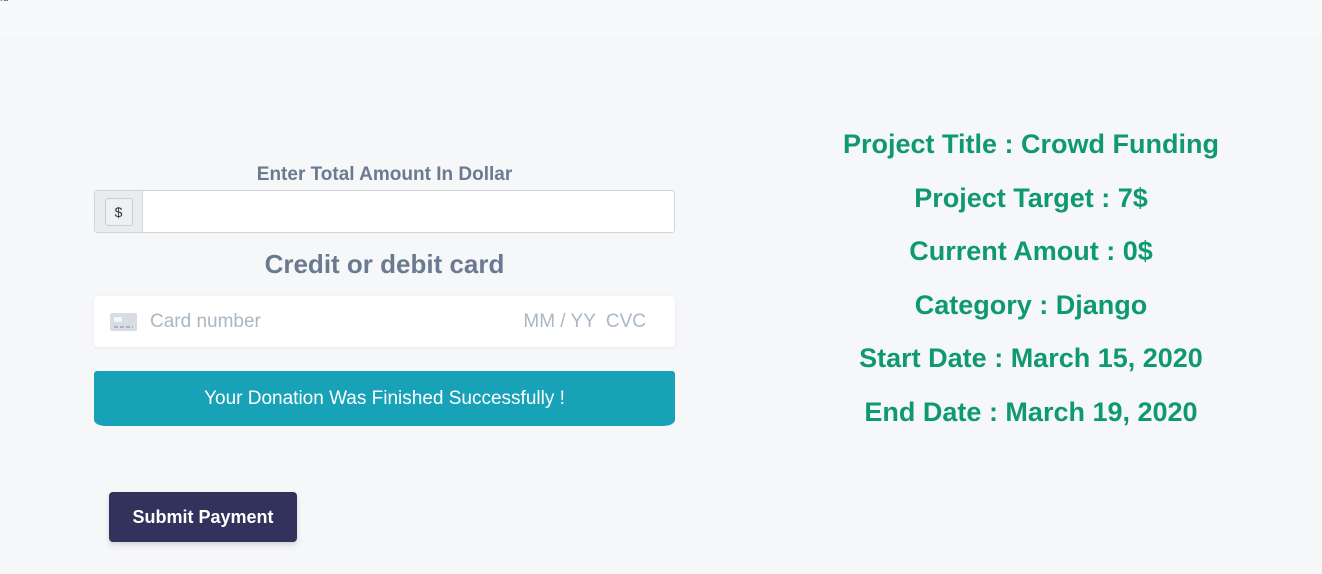 The width and height of the screenshot is (1322, 574). Describe the element at coordinates (384, 174) in the screenshot. I see `amount-label: Enter Total Amount In Dollar` at that location.